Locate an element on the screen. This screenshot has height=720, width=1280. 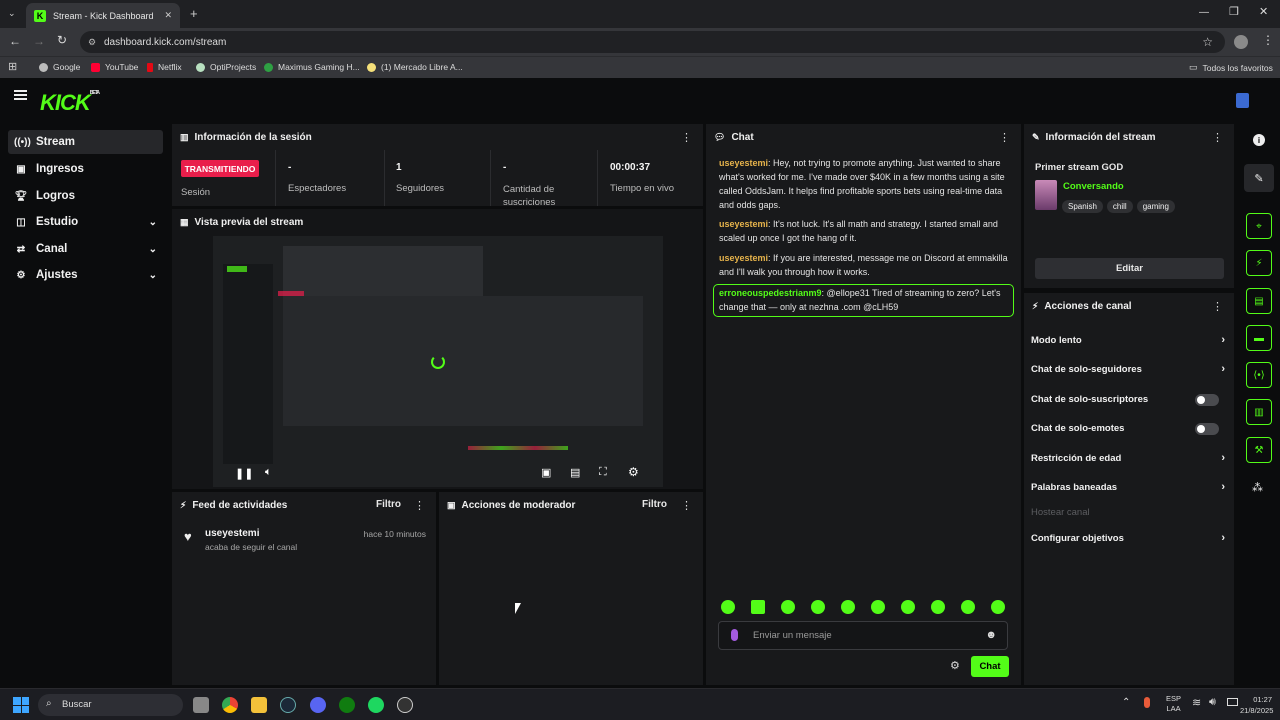
layout-rail-icon: ▥ is located at coordinates (1259, 412).